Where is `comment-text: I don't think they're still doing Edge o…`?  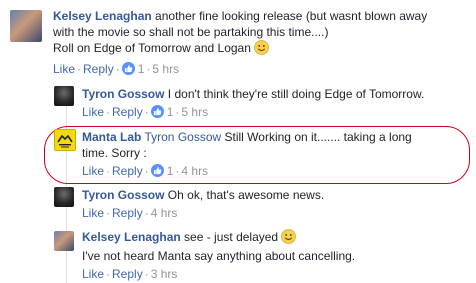 comment-text: I don't think they're still doing Edge o… is located at coordinates (296, 94).